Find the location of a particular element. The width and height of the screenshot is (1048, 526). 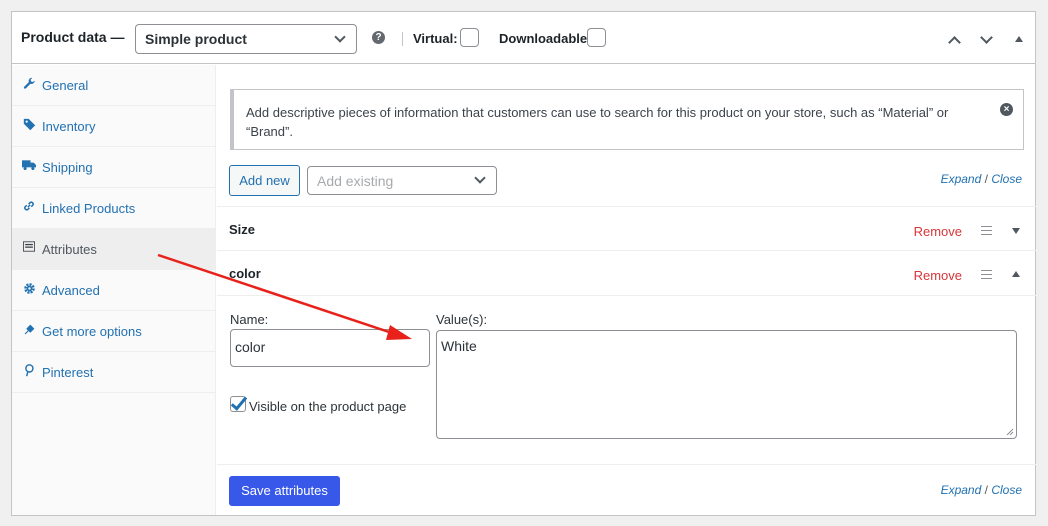

add-existing-placeholder: Add existing is located at coordinates (355, 181).